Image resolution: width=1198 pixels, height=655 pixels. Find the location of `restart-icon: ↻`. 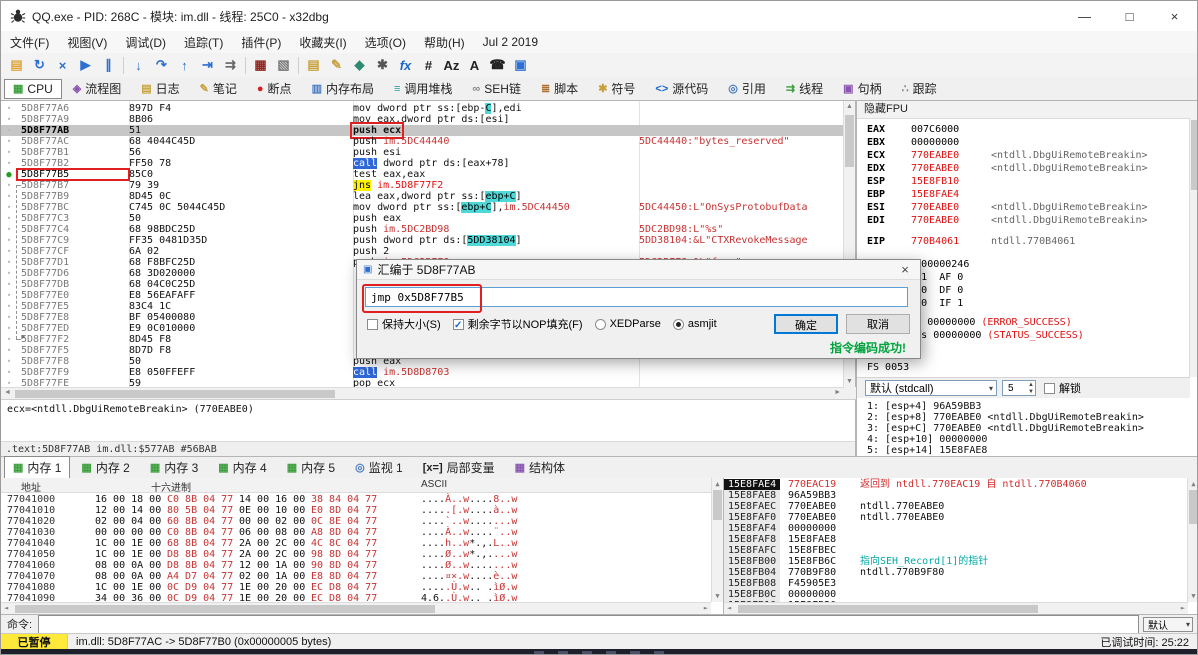

restart-icon: ↻ is located at coordinates (39, 65).